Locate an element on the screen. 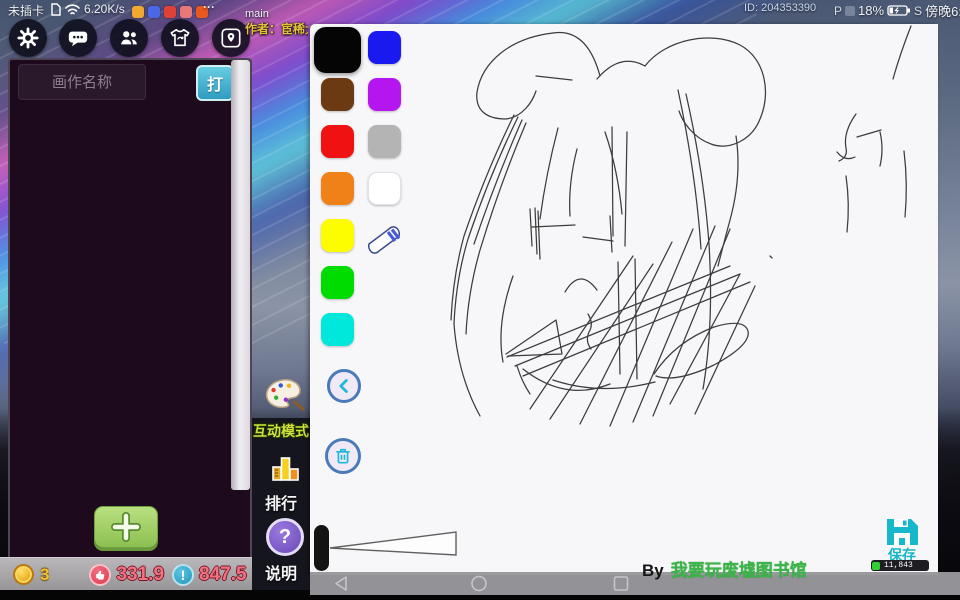  ranking-bars-icon is located at coordinates (285, 469).